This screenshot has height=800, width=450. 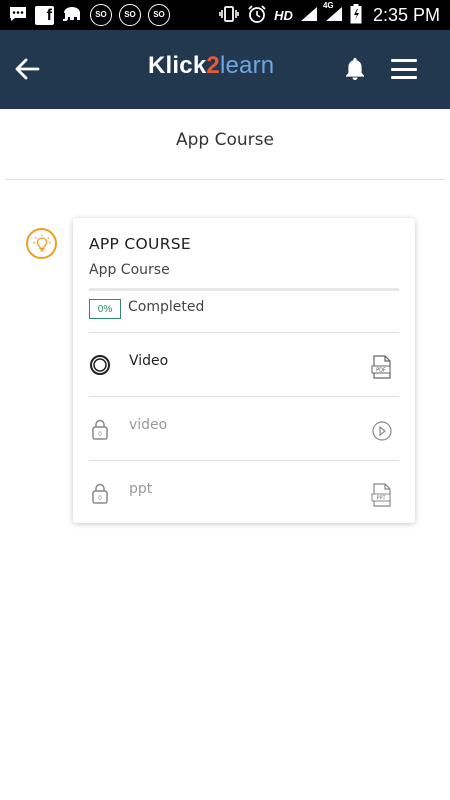 I want to click on item-label: Video, so click(x=149, y=361).